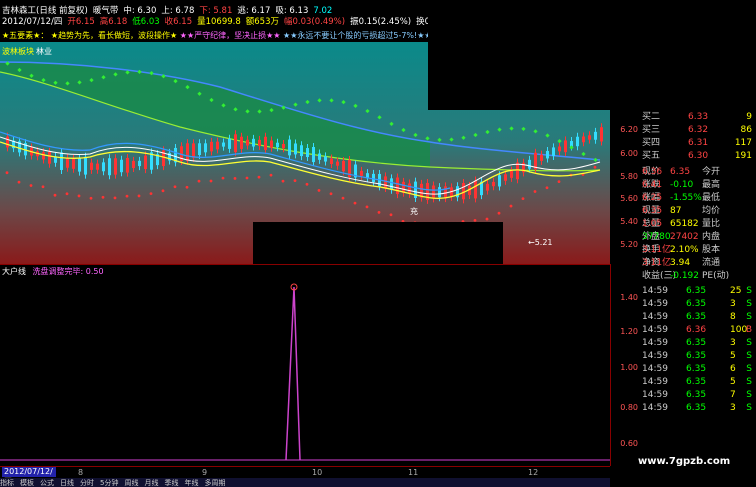 This screenshot has height=487, width=756. Describe the element at coordinates (698, 172) in the screenshot. I see `quote-row: 现价 6.35 今开 6.36` at that location.